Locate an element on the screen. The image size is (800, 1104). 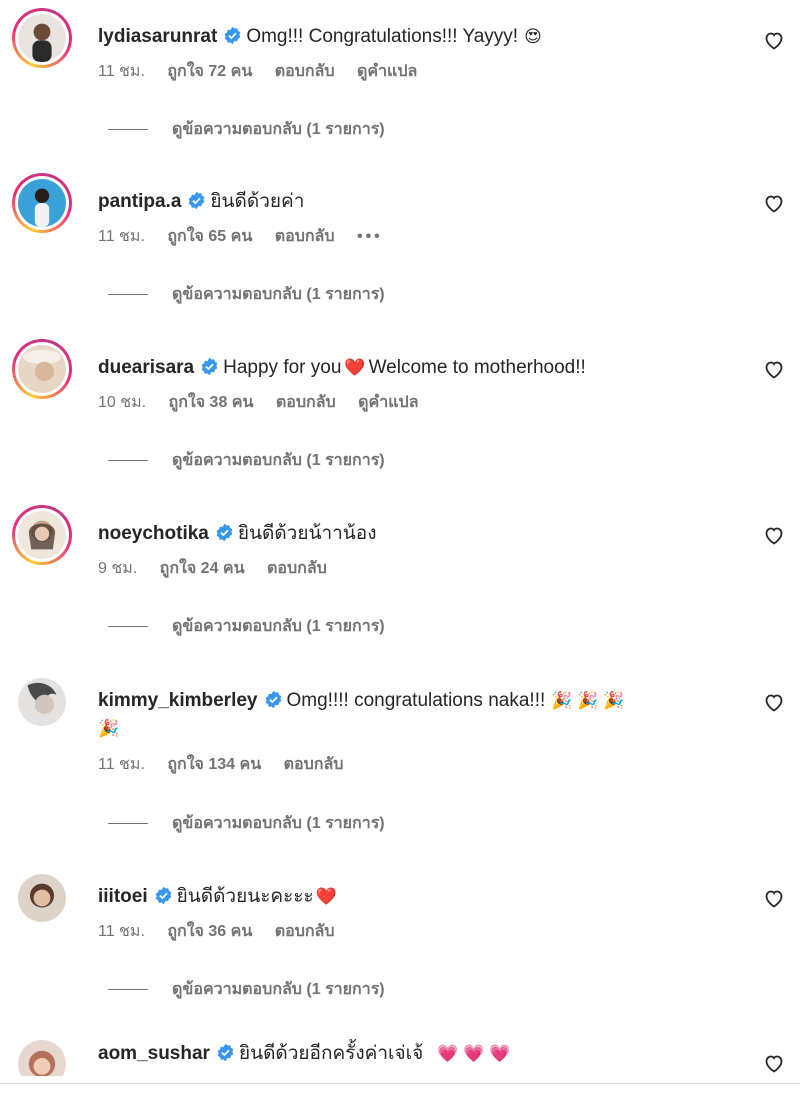
emoji: 😍 is located at coordinates (533, 36).